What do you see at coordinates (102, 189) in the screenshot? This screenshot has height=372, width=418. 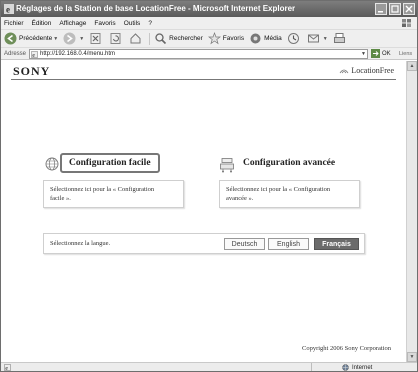 I see `easy-desc-line1: Sélectionnez ici pour la « Configuration` at bounding box center [102, 189].